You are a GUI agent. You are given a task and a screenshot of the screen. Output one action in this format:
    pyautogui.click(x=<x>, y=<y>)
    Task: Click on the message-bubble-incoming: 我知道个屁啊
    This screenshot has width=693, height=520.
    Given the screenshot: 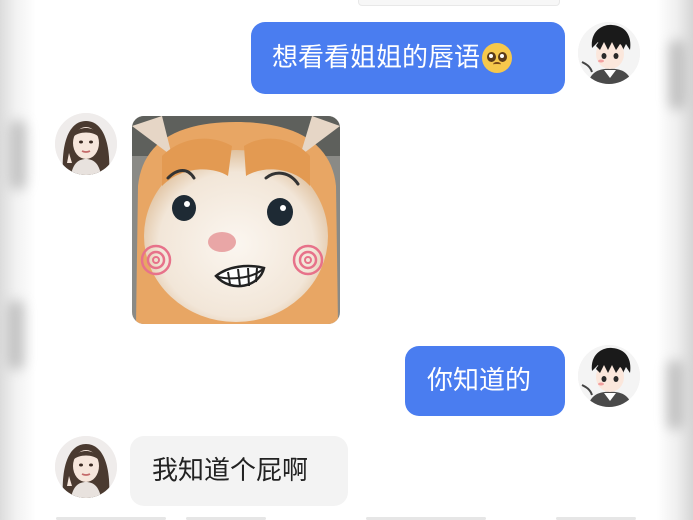 What is the action you would take?
    pyautogui.click(x=239, y=471)
    